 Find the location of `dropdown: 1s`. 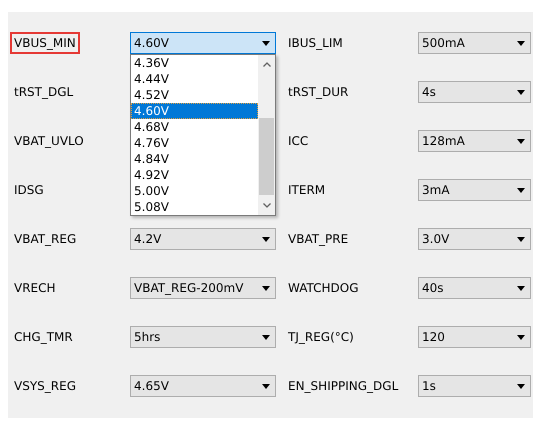

dropdown: 1s is located at coordinates (474, 386).